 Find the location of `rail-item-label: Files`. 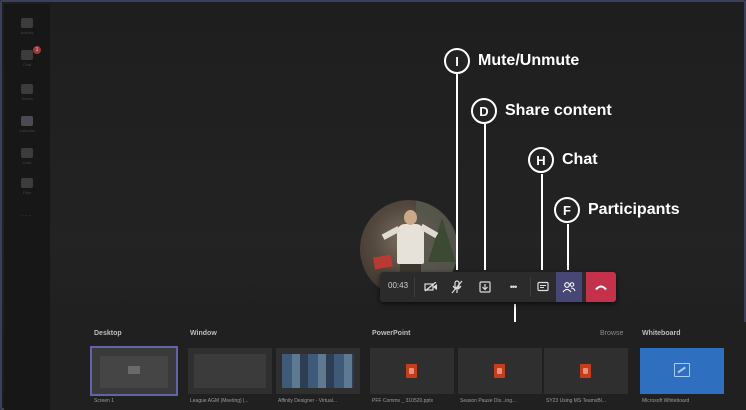

rail-item-label: Files is located at coordinates (27, 192).